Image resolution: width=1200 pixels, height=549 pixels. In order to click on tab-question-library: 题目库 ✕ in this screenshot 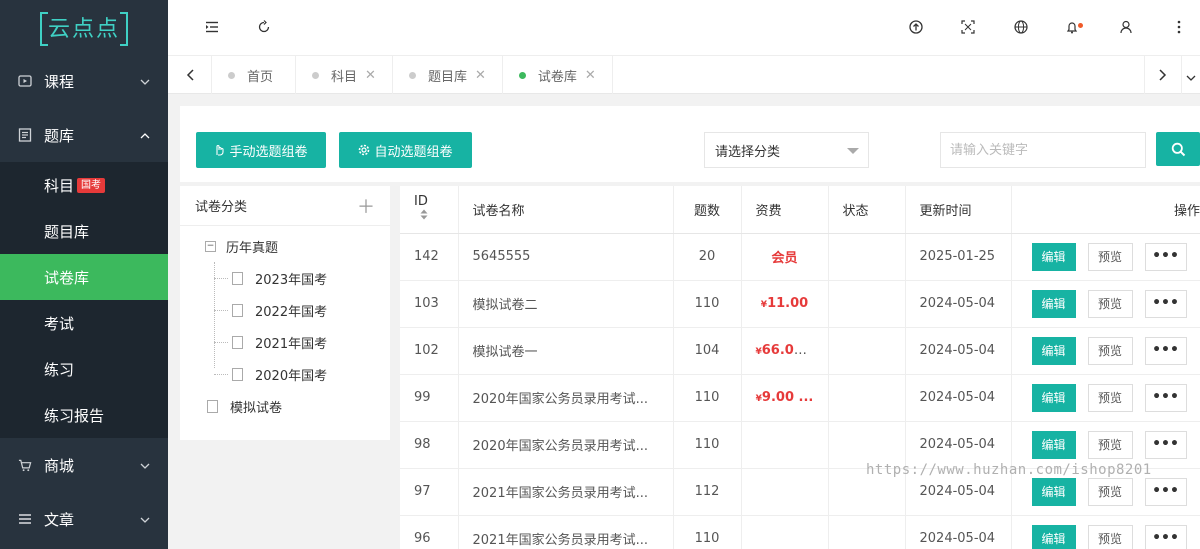, I will do `click(448, 75)`.